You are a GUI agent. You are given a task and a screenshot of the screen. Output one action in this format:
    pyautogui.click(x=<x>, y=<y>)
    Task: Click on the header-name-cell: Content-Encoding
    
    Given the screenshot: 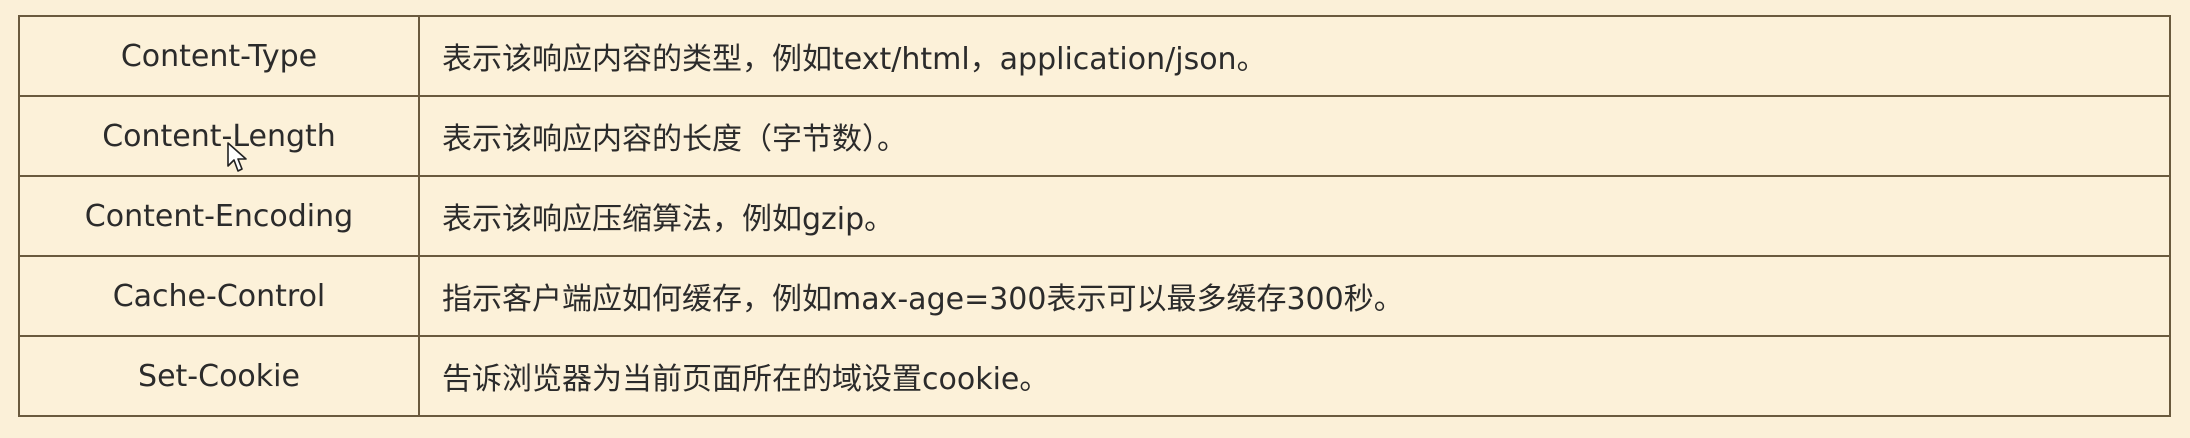 What is the action you would take?
    pyautogui.click(x=220, y=216)
    